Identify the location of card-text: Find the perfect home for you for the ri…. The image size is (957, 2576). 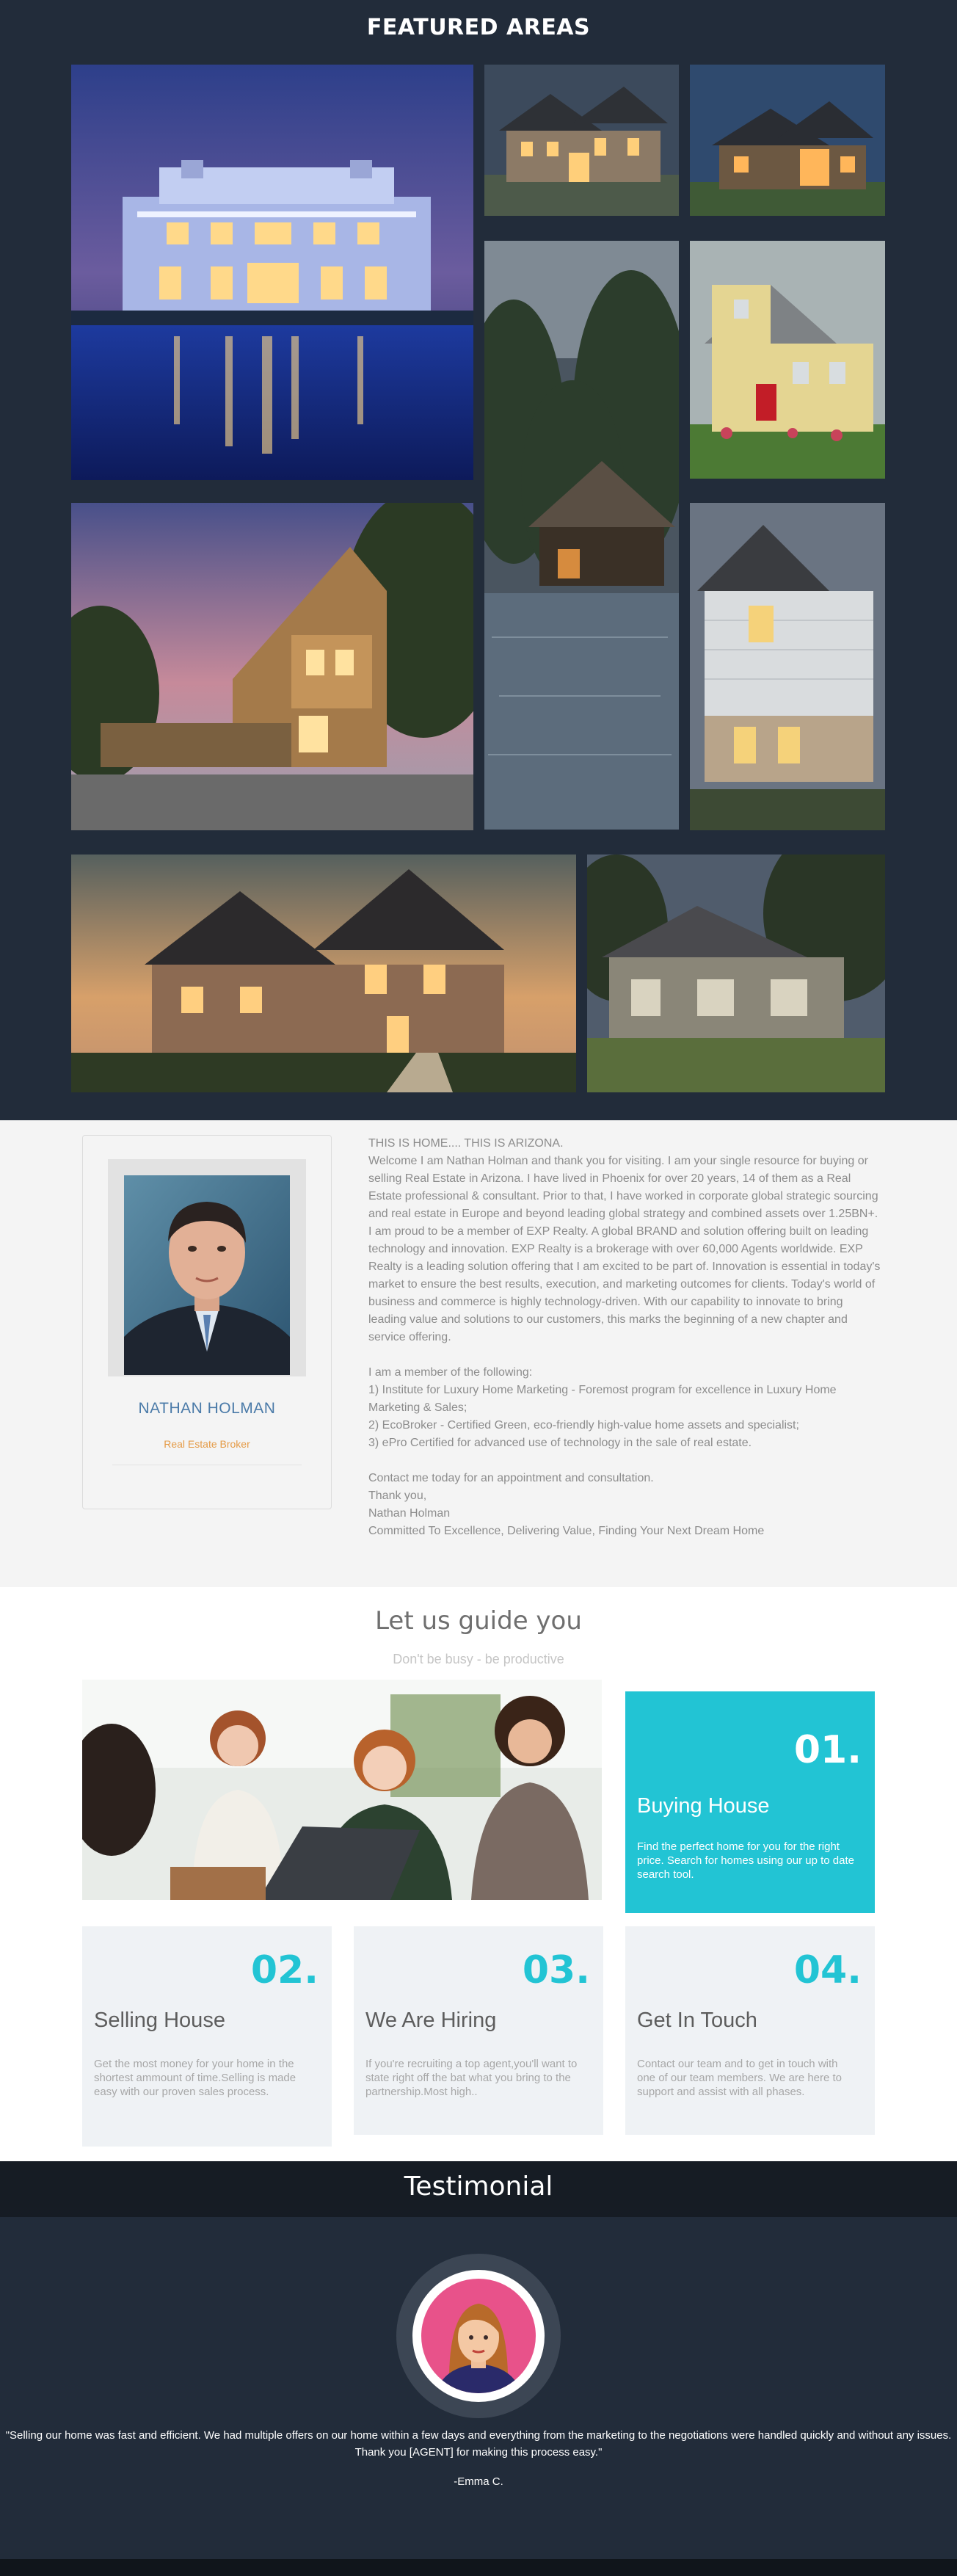
(746, 1861).